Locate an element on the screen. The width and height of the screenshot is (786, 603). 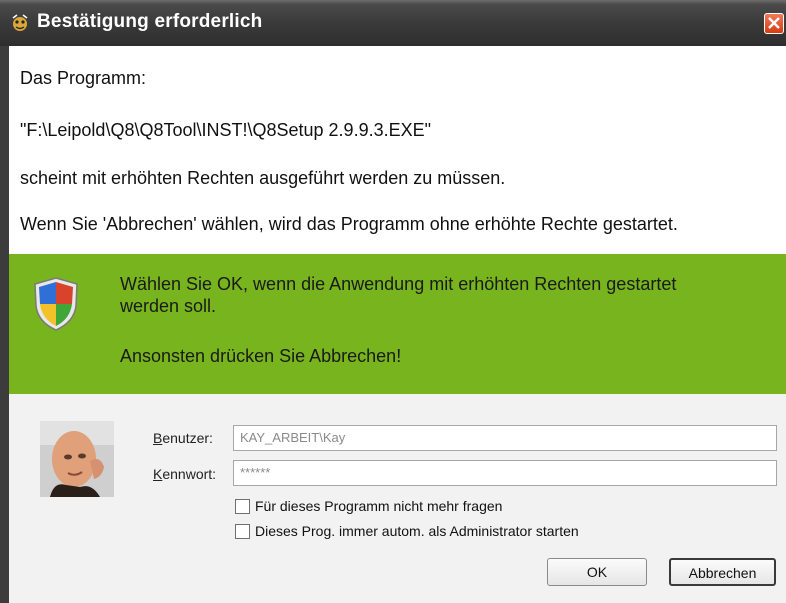
user-avatar is located at coordinates (77, 459).